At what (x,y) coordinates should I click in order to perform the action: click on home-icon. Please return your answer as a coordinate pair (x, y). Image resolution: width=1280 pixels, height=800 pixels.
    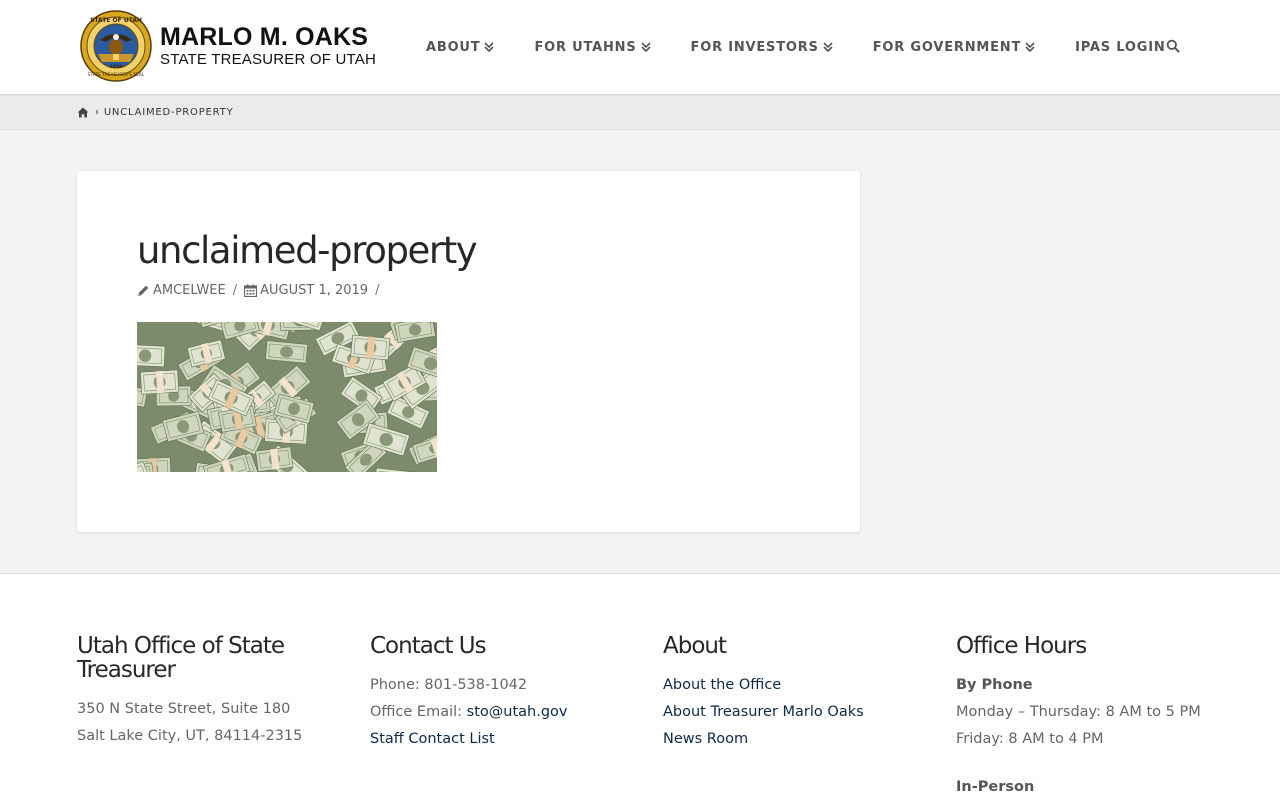
    Looking at the image, I should click on (83, 112).